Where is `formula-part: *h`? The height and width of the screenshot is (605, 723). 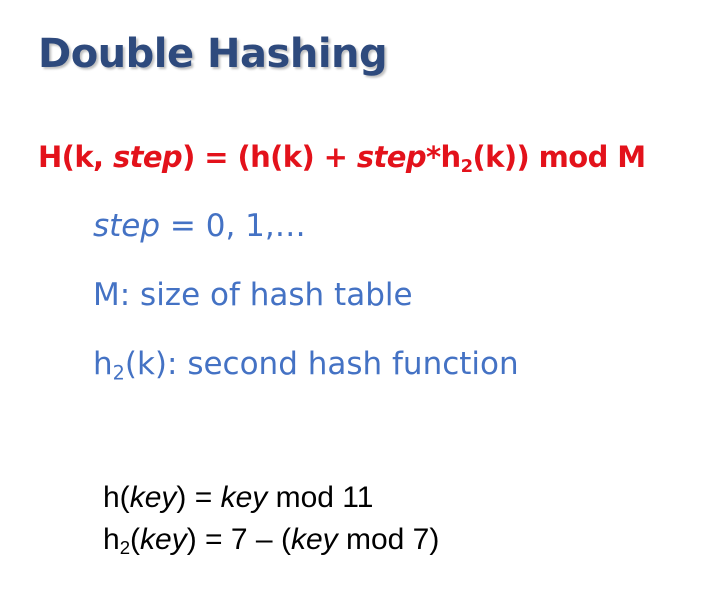 formula-part: *h is located at coordinates (443, 157).